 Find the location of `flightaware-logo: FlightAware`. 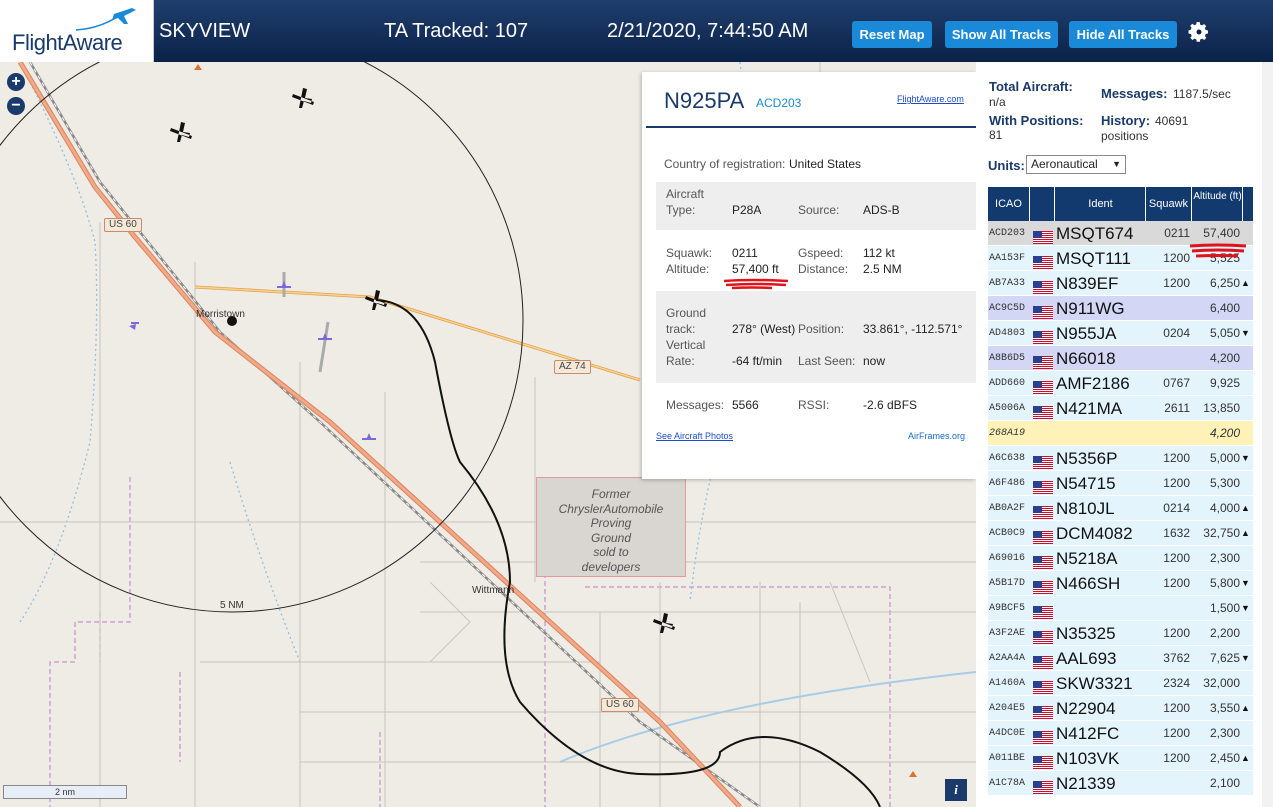

flightaware-logo: FlightAware is located at coordinates (77, 31).